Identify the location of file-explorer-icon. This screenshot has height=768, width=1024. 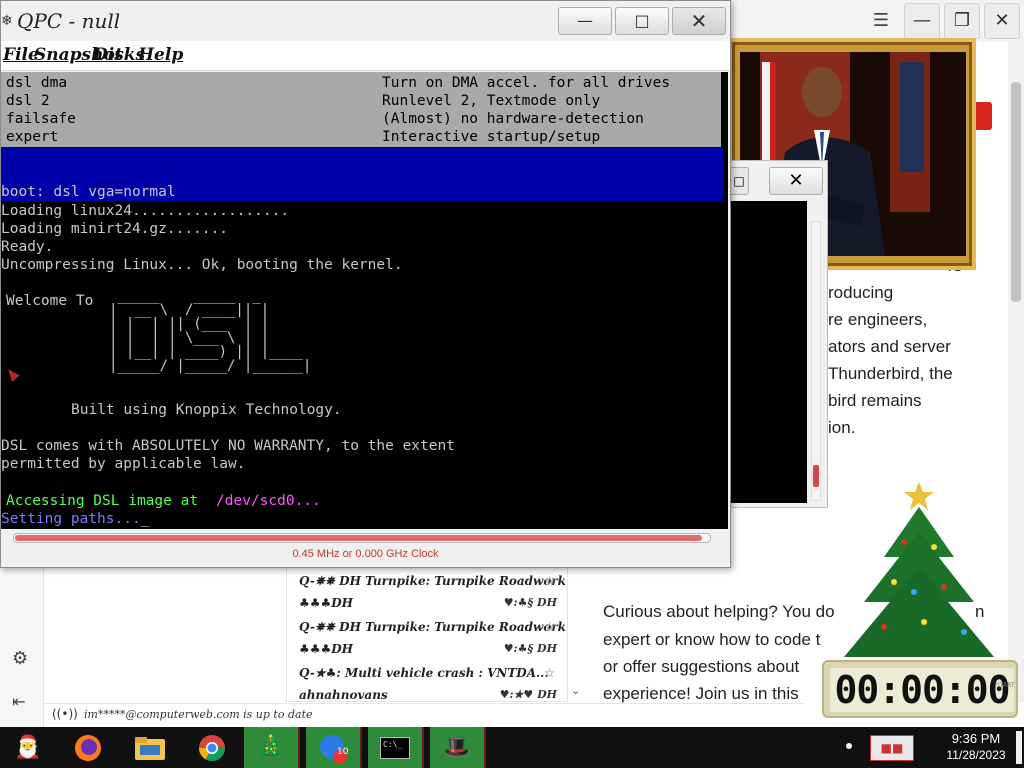
(150, 747).